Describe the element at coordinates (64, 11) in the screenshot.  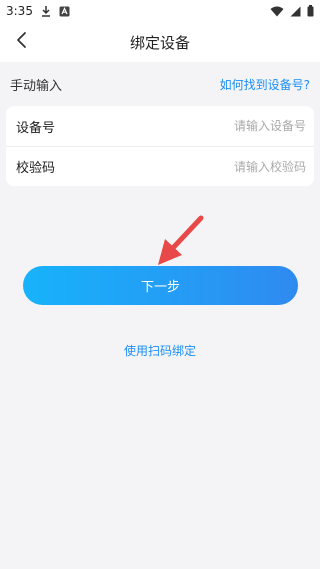
I see `a-notification-icon` at that location.